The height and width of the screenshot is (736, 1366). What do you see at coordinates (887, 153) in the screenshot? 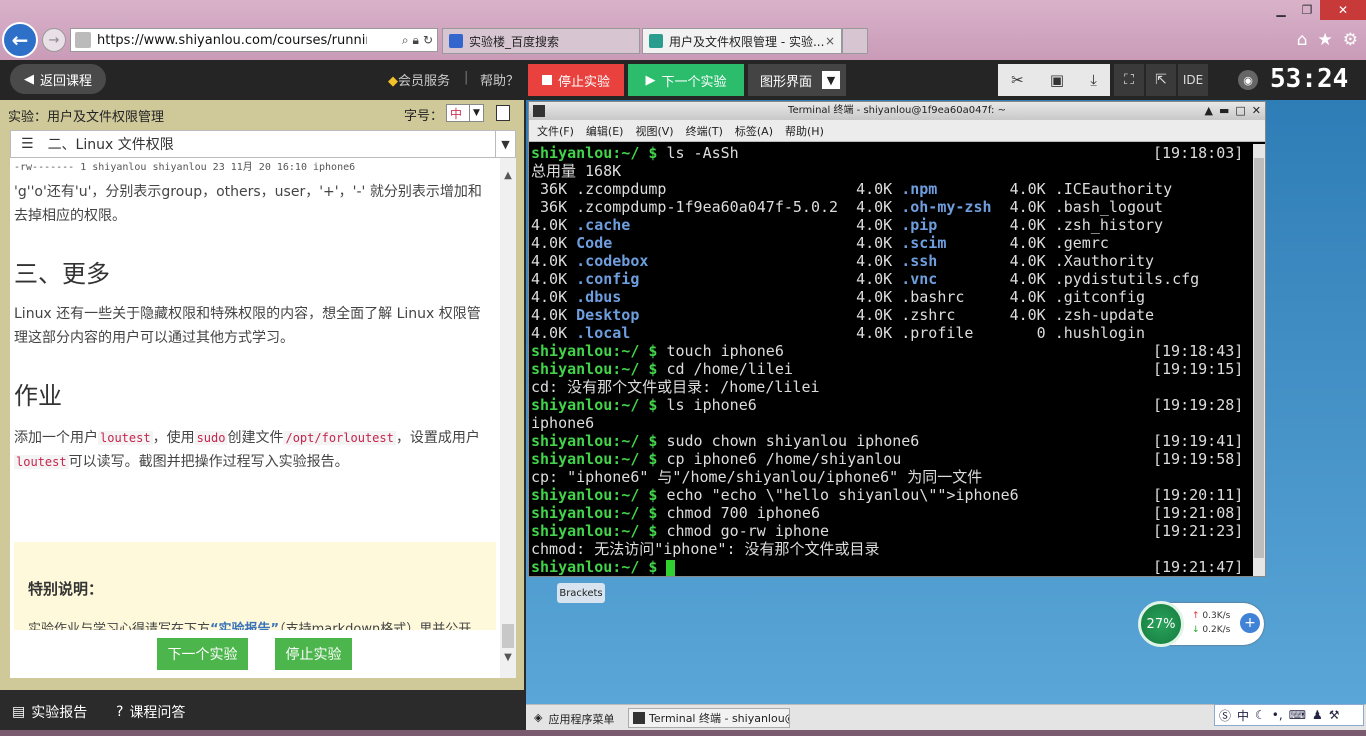
I see `terminal-line: shiyanlou:~/ $ ls -AsSh [19:18:03]` at bounding box center [887, 153].